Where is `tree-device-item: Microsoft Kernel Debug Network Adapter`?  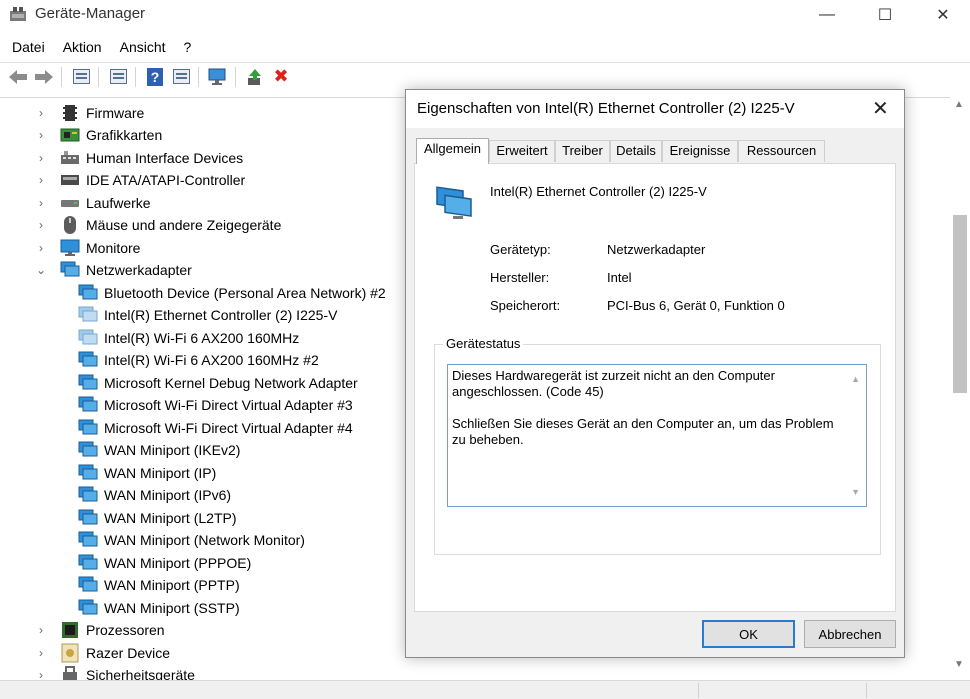 tree-device-item: Microsoft Kernel Debug Network Adapter is located at coordinates (218, 383).